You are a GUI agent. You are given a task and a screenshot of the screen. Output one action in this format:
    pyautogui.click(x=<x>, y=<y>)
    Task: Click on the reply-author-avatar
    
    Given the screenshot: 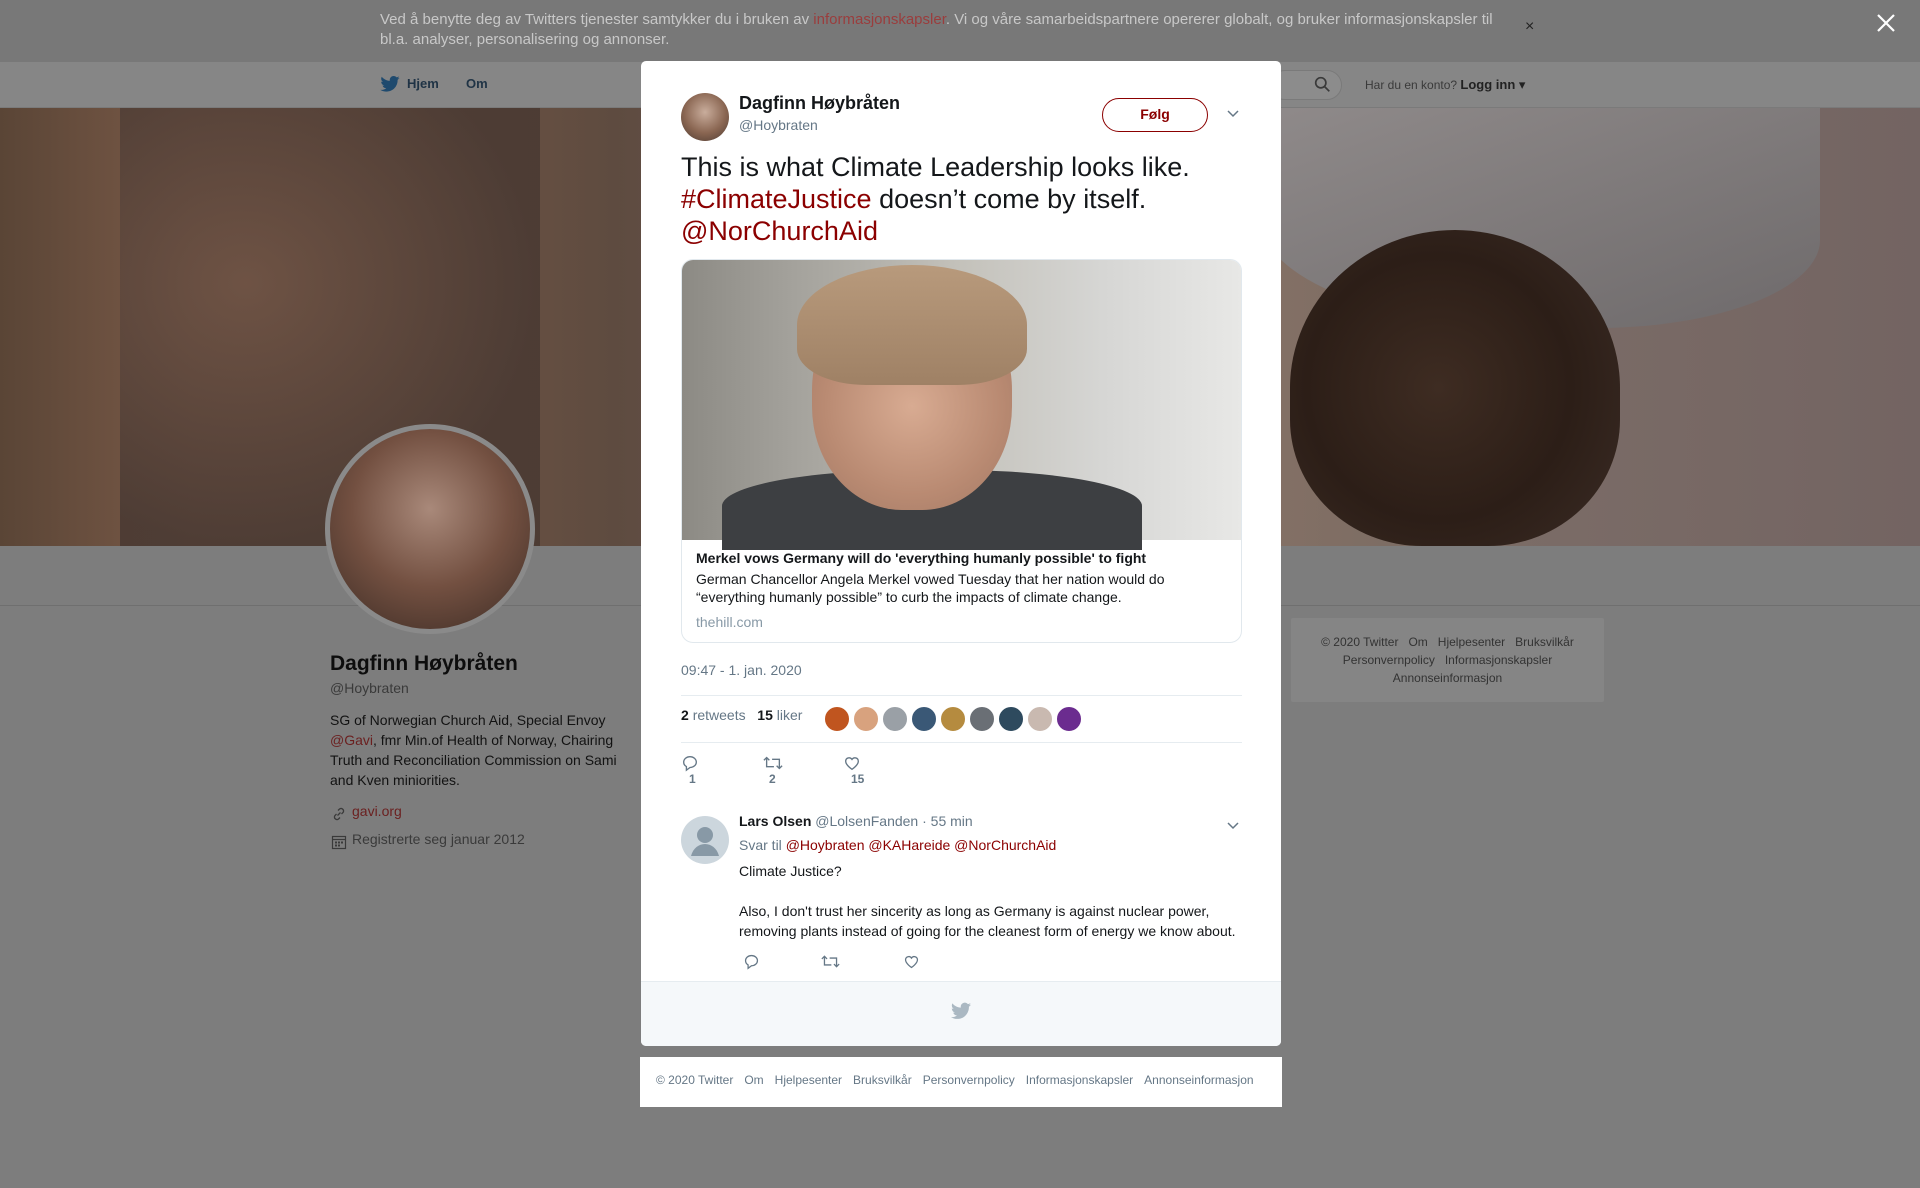 What is the action you would take?
    pyautogui.click(x=705, y=840)
    